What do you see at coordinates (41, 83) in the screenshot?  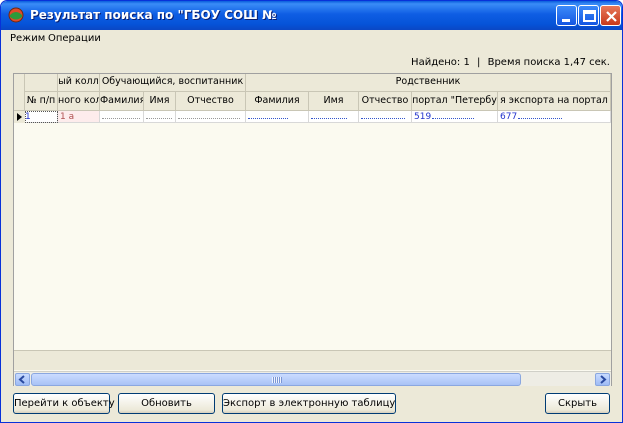 I see `group-header-num` at bounding box center [41, 83].